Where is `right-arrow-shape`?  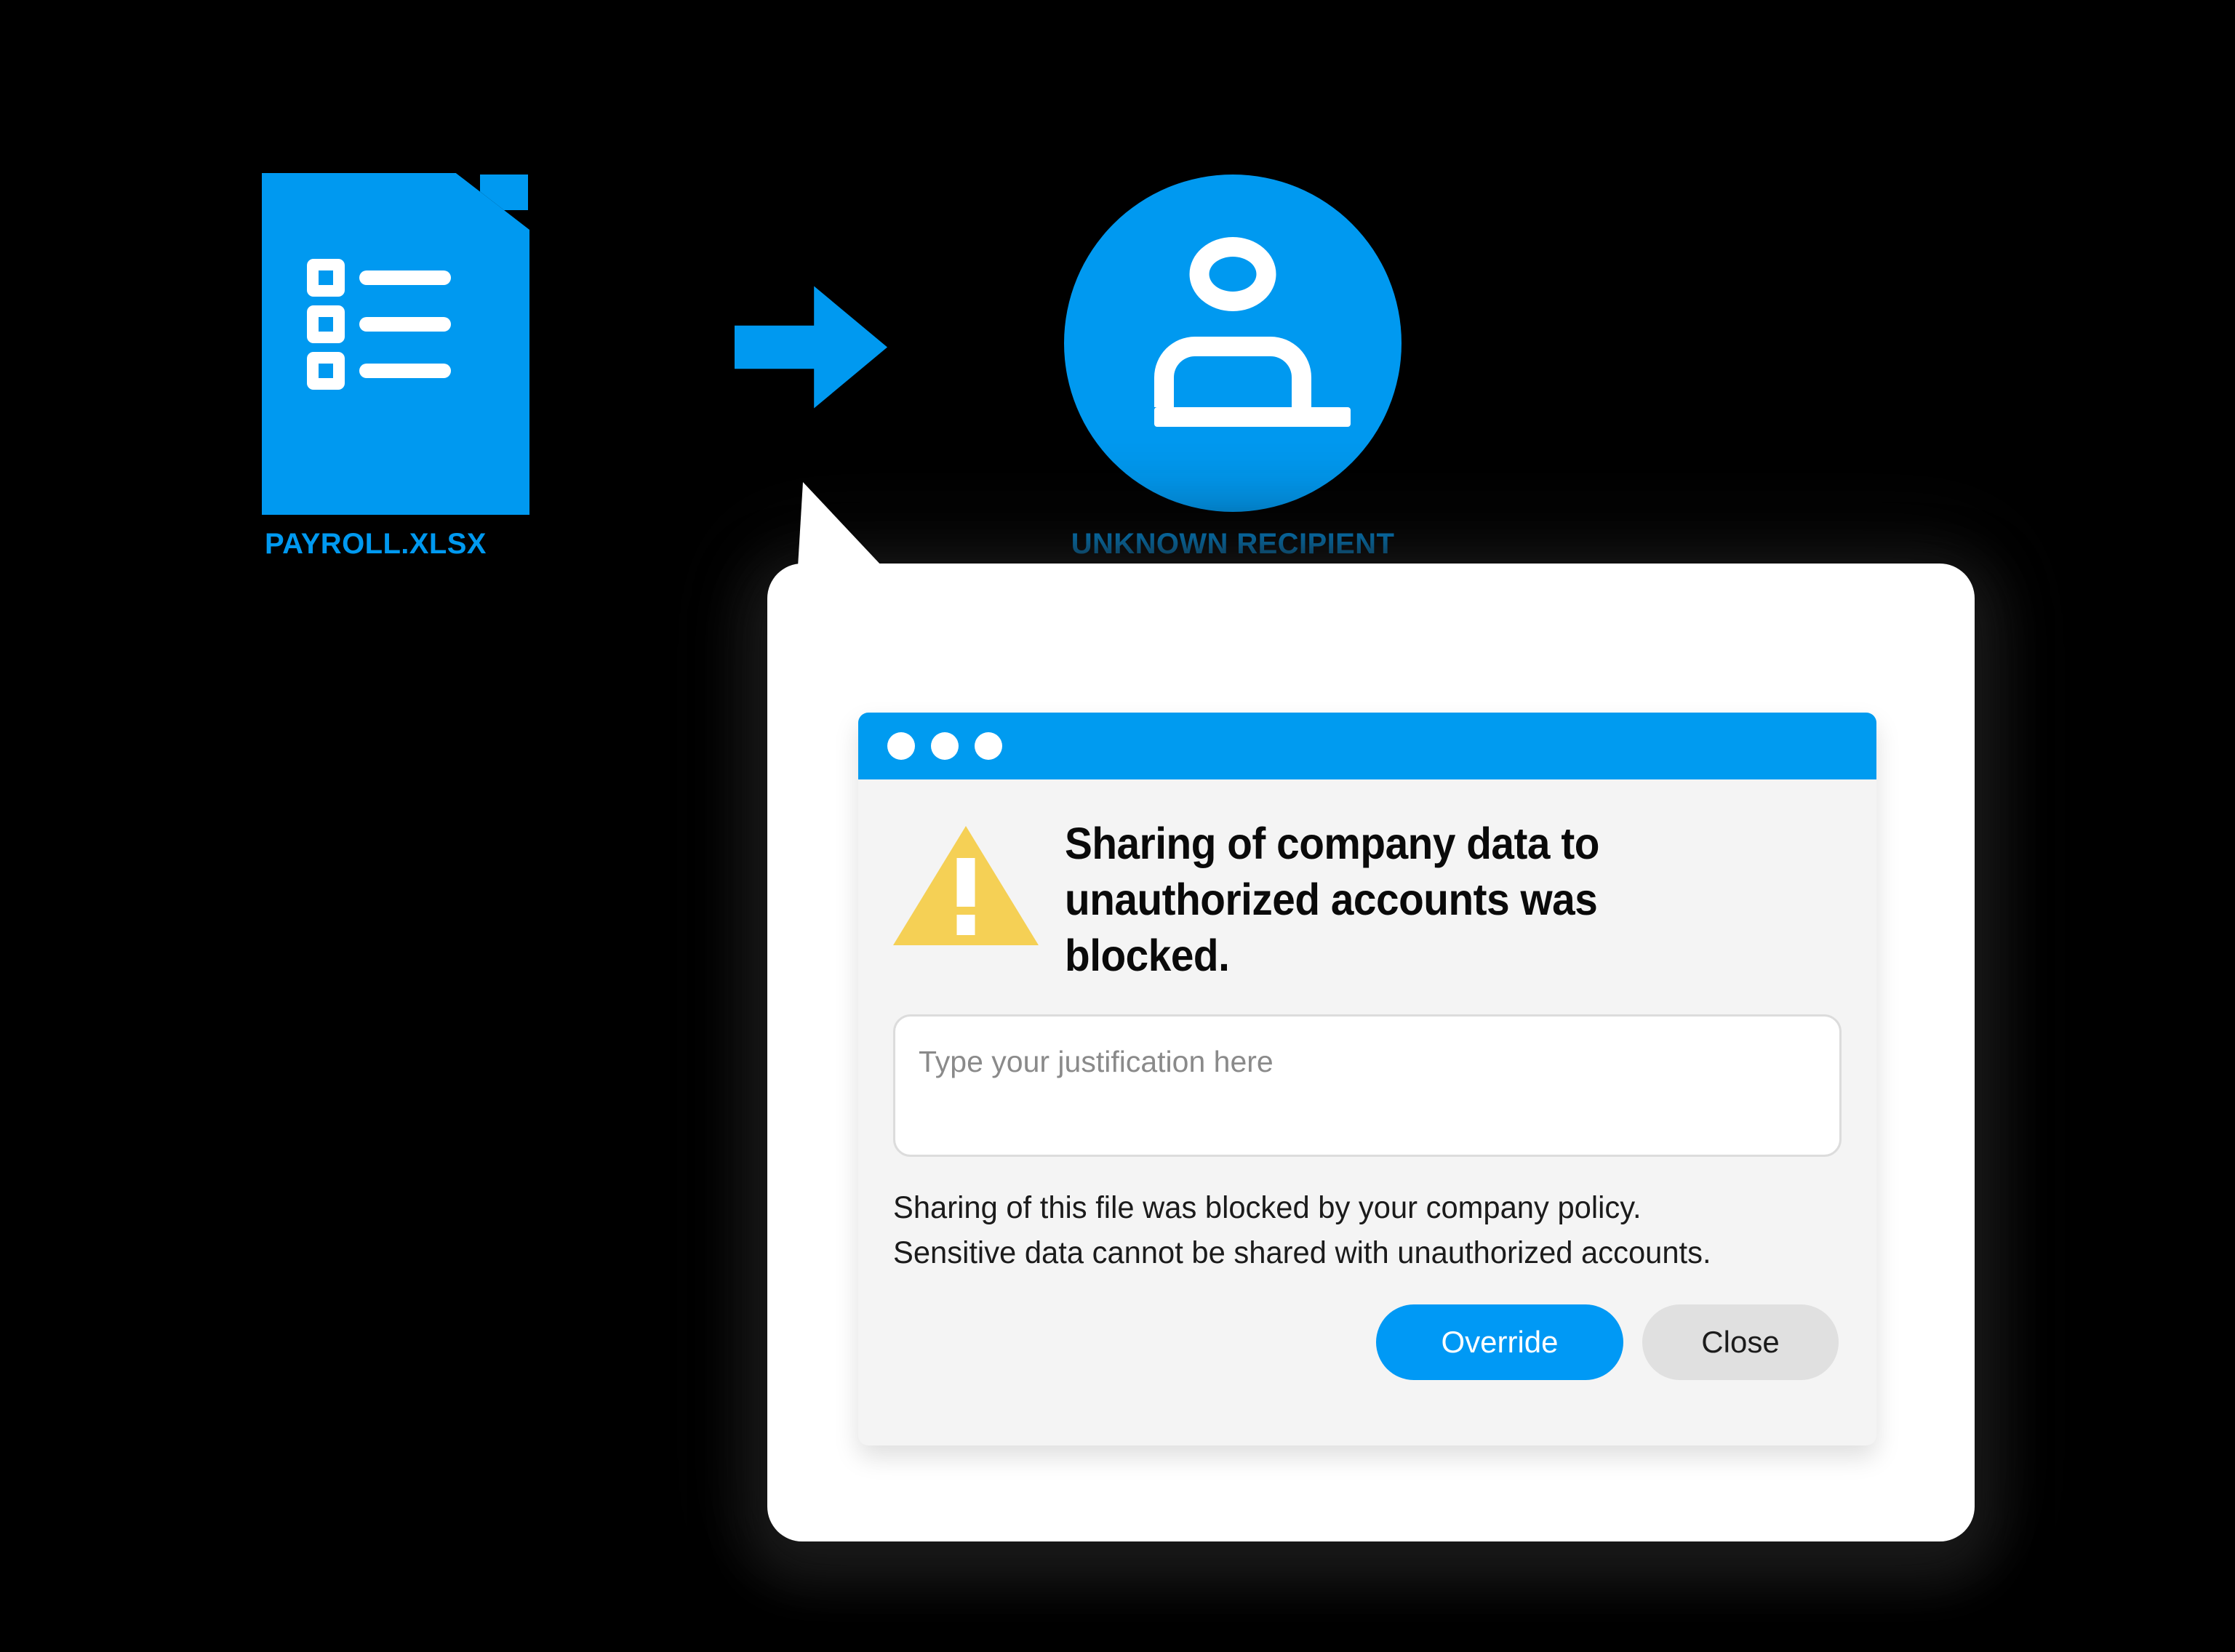 right-arrow-shape is located at coordinates (811, 347).